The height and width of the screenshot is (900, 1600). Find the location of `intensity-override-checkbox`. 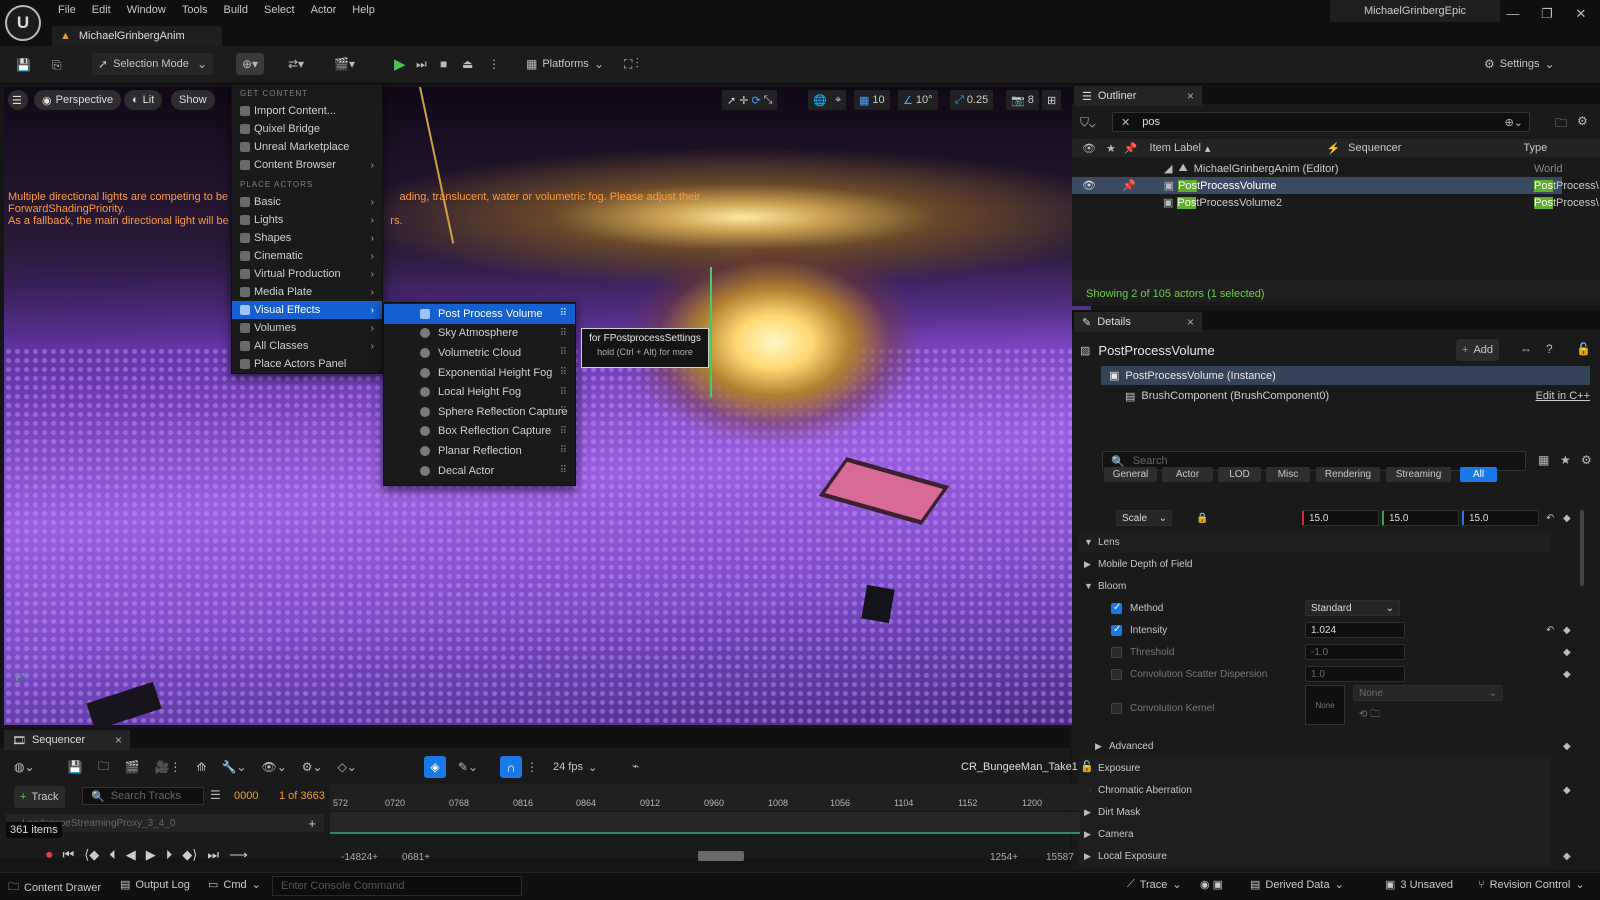

intensity-override-checkbox is located at coordinates (1116, 630).